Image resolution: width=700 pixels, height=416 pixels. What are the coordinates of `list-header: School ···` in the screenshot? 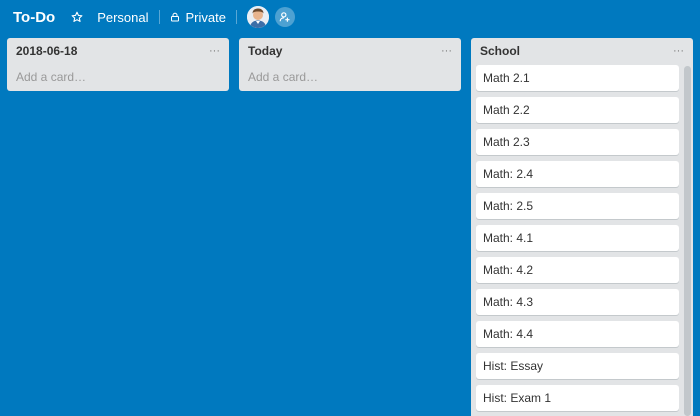 It's located at (582, 51).